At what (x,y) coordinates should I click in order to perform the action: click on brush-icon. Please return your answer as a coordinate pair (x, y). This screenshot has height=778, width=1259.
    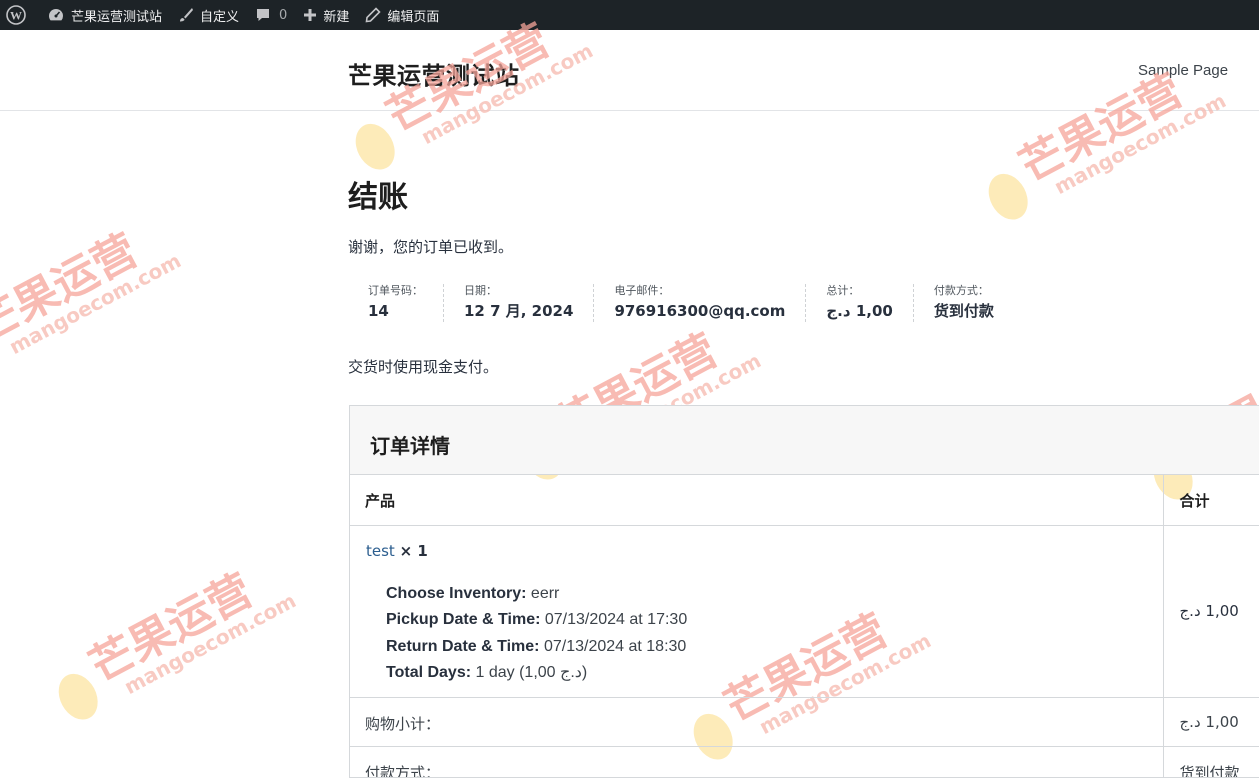
    Looking at the image, I should click on (187, 15).